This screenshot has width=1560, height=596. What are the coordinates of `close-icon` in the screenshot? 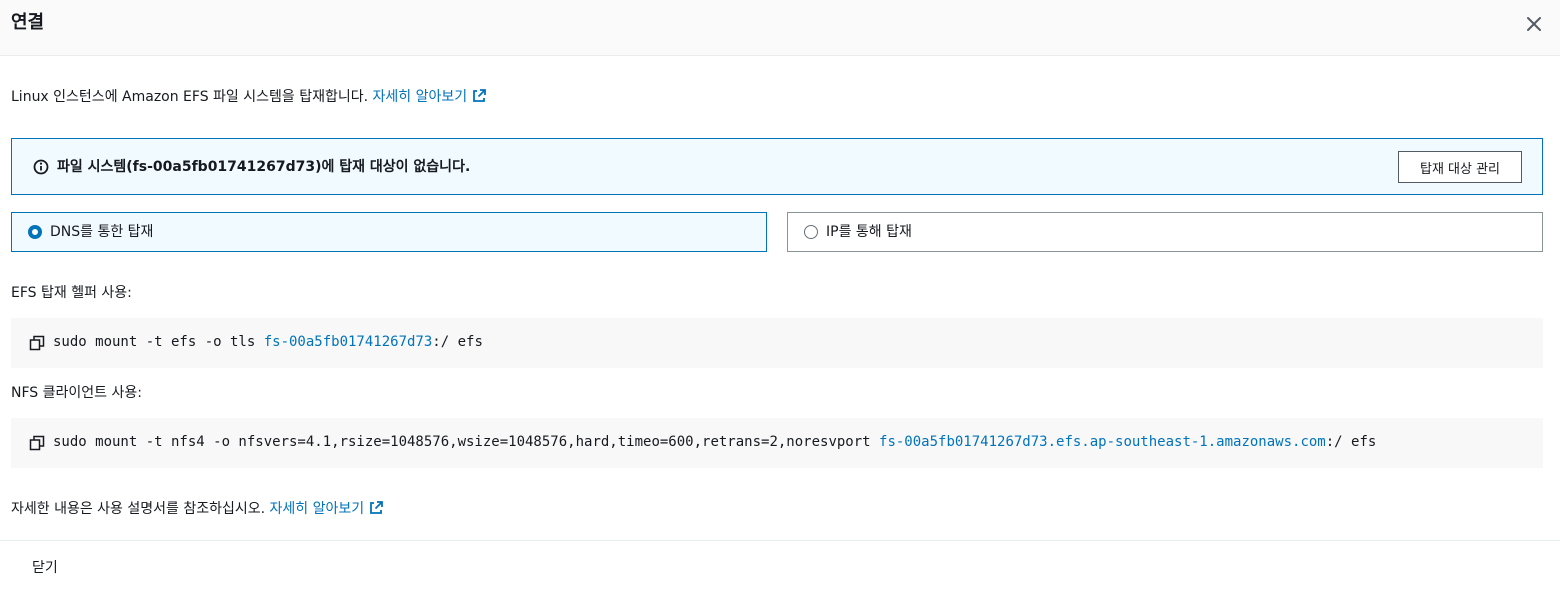 It's located at (1534, 24).